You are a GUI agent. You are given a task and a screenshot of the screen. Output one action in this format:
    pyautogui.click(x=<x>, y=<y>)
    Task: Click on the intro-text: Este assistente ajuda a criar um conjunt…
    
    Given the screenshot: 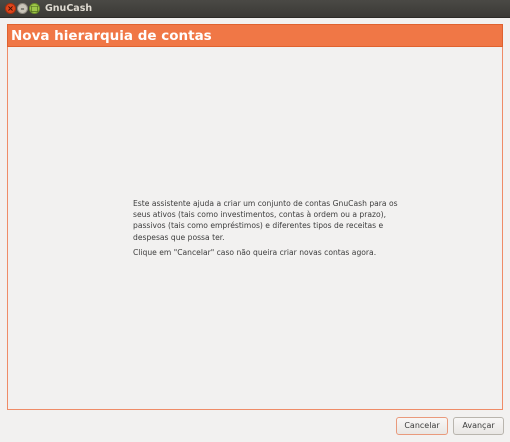 What is the action you would take?
    pyautogui.click(x=265, y=220)
    